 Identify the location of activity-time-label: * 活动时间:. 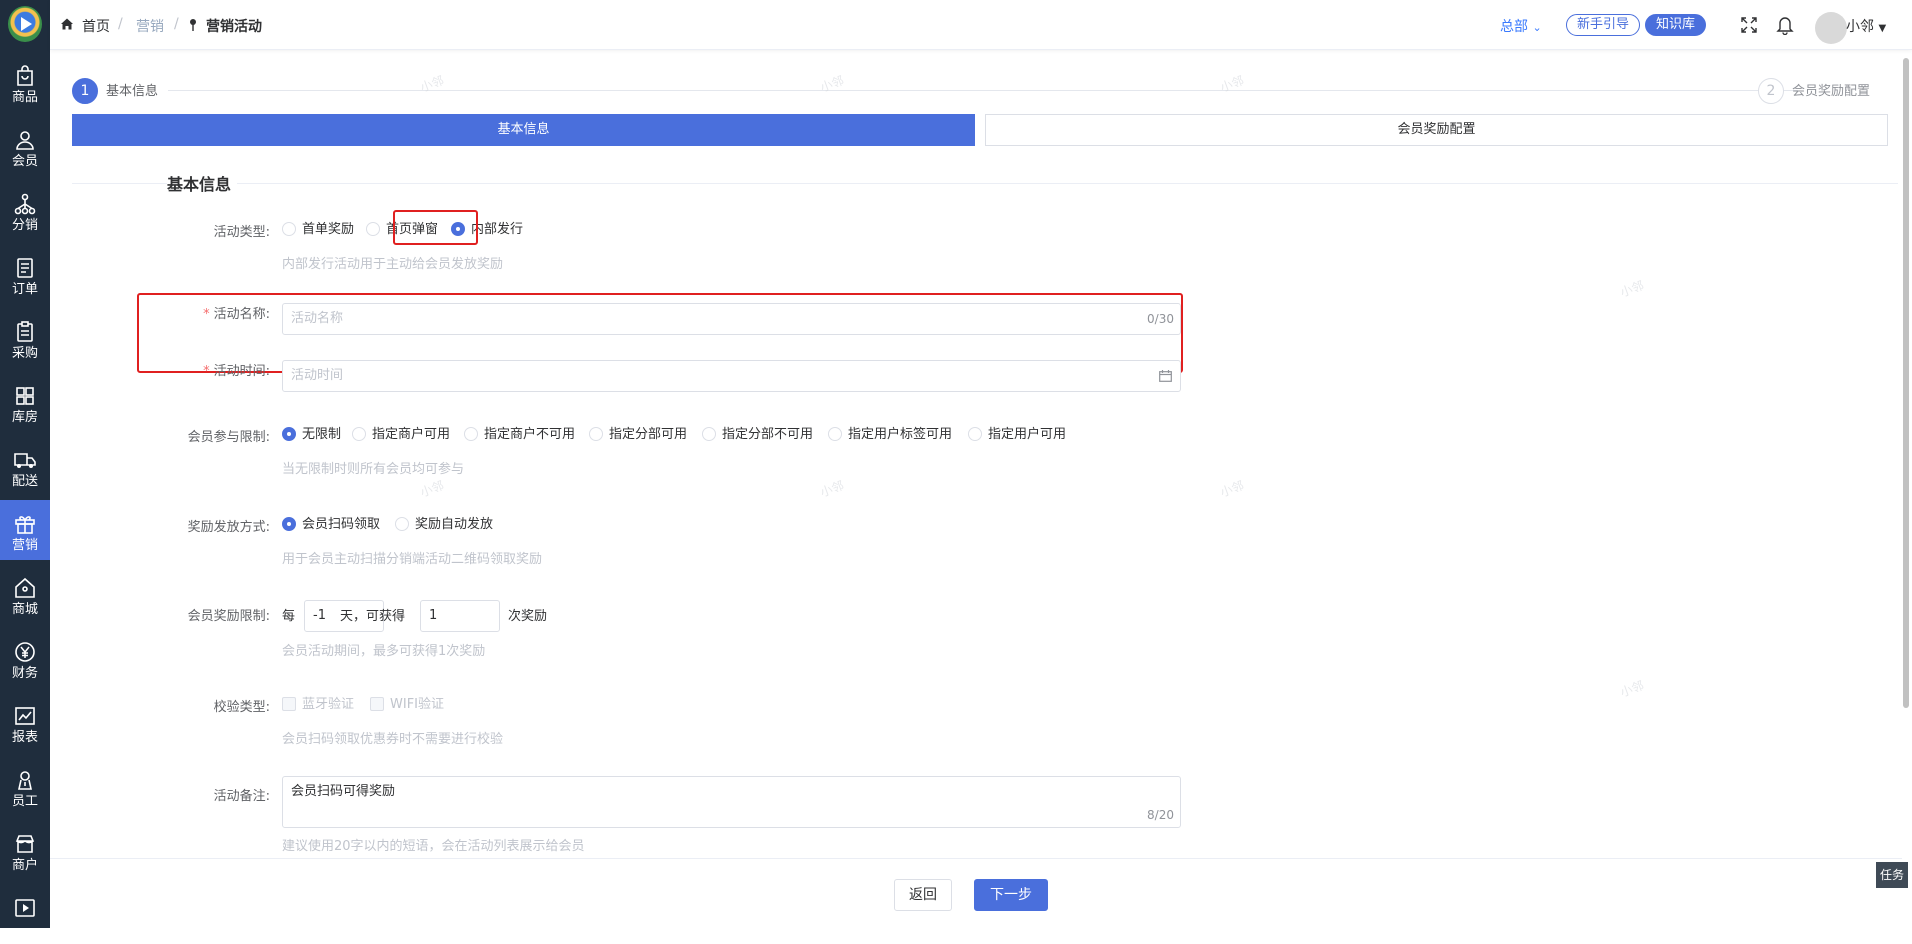
(185, 369).